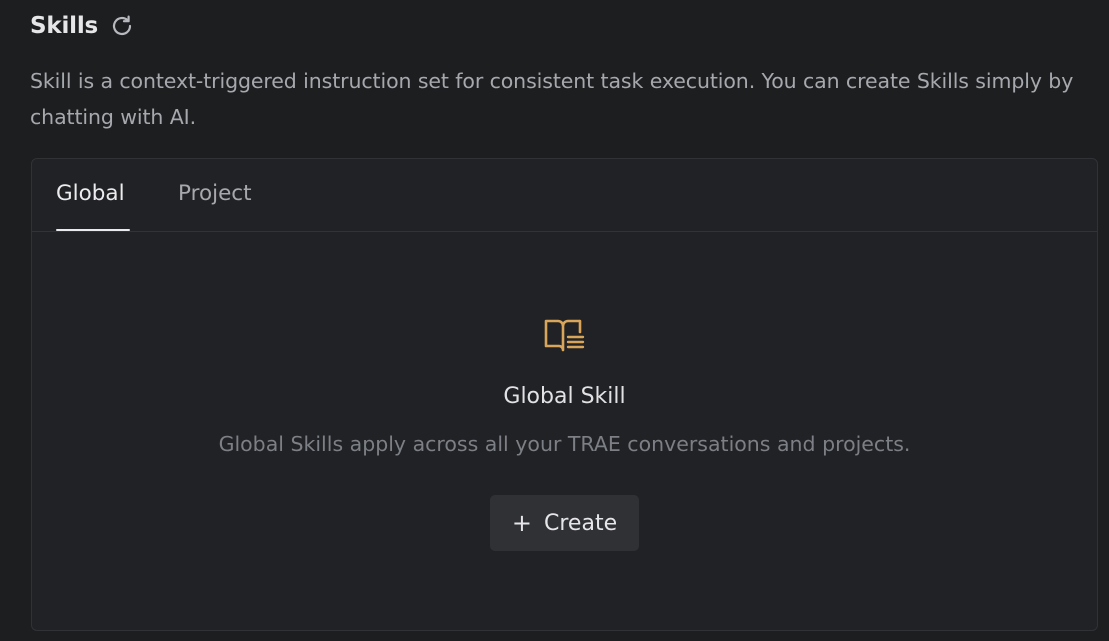  What do you see at coordinates (581, 523) in the screenshot?
I see `create-button-label: Create` at bounding box center [581, 523].